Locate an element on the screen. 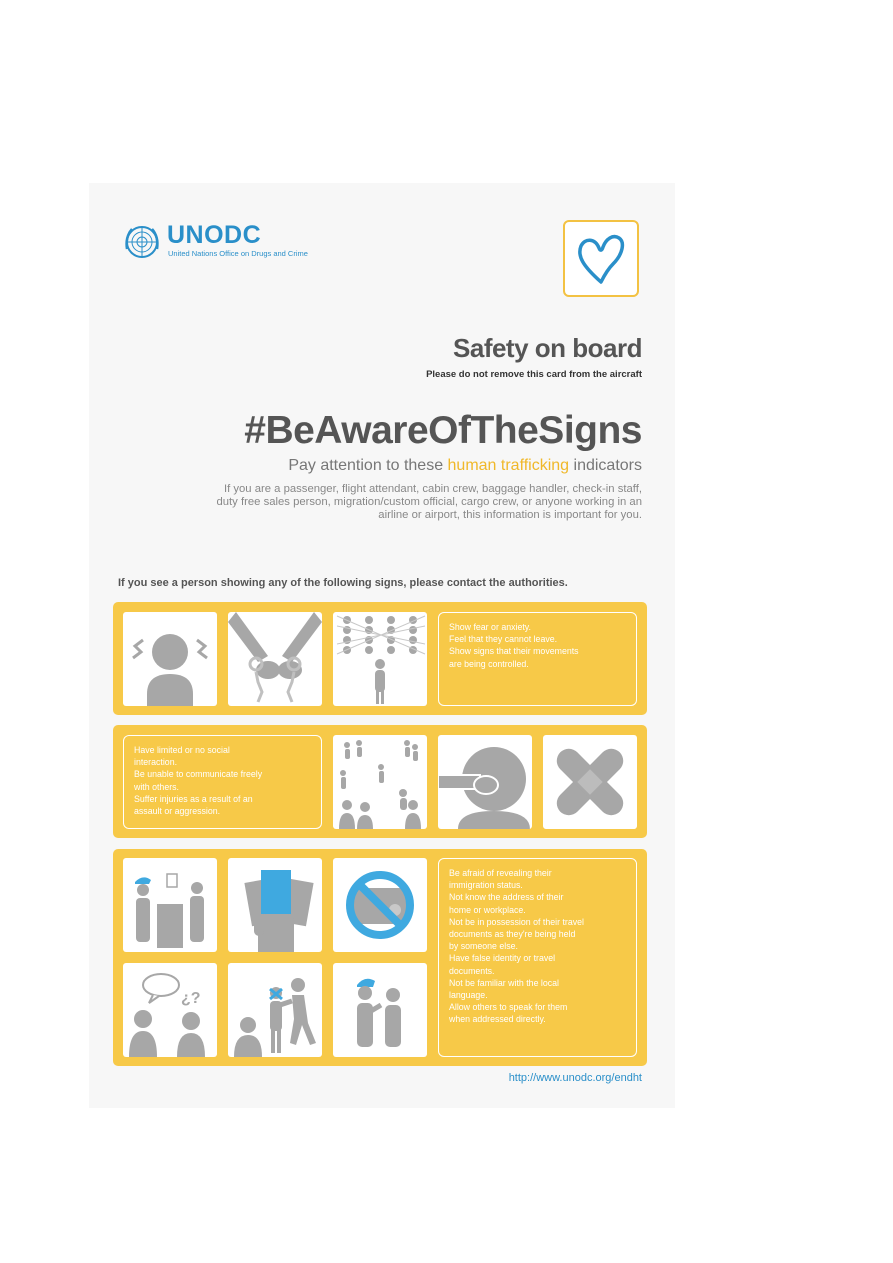  hashtag-heading: #BeAwareOfTheSigns is located at coordinates (443, 430).